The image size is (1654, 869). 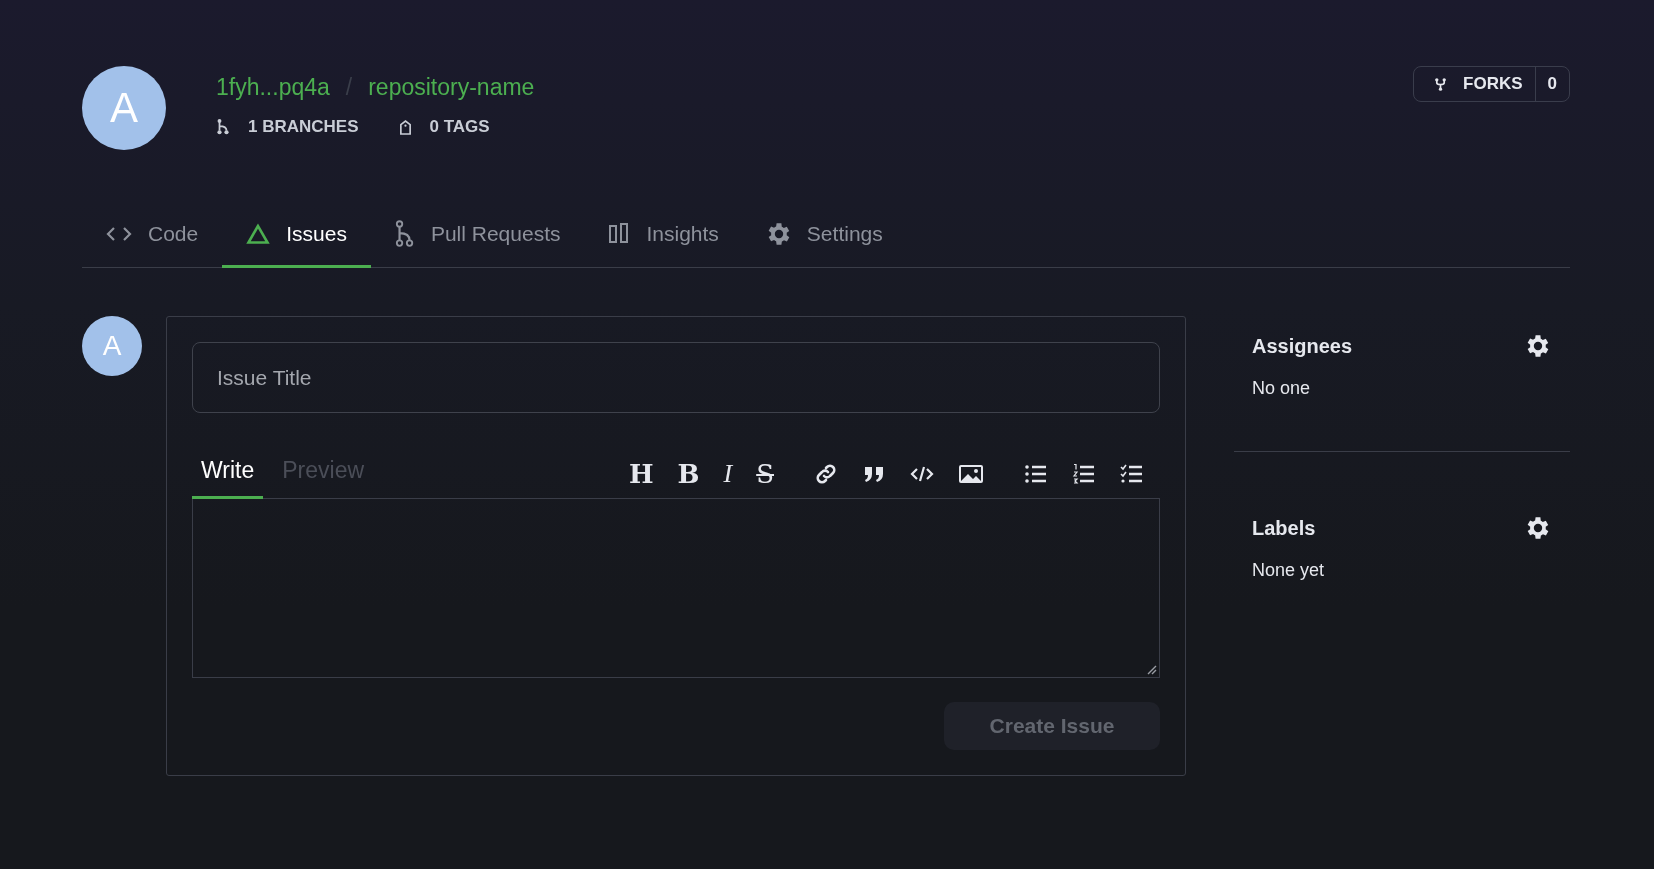 What do you see at coordinates (273, 87) in the screenshot?
I see `owner-link: 1fyh...pq4a` at bounding box center [273, 87].